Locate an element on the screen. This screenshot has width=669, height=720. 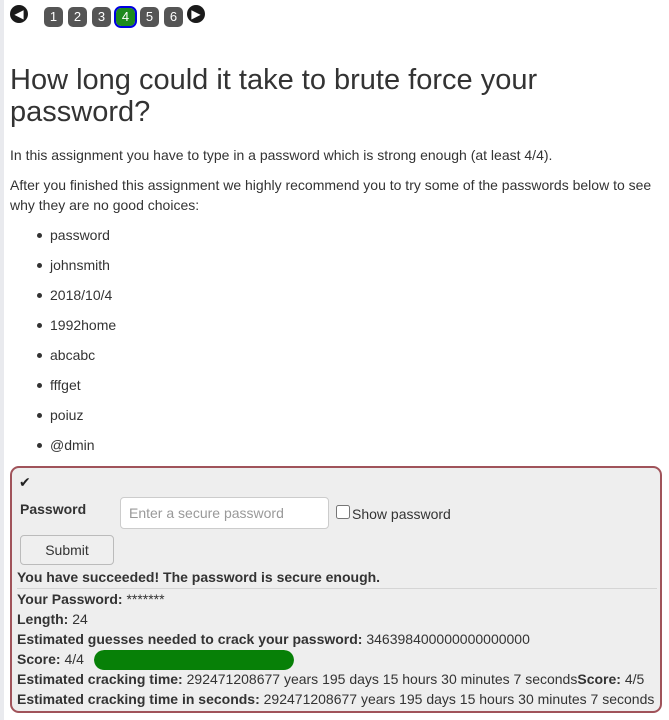
cracking-score-label: Score: is located at coordinates (599, 679).